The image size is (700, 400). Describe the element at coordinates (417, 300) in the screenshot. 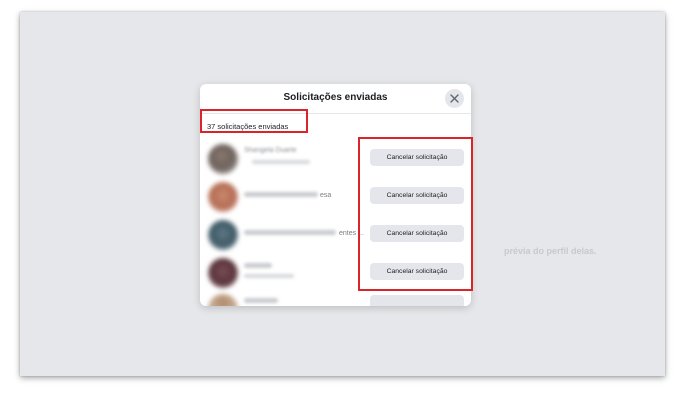

I see `cancel-request-button-partial` at that location.